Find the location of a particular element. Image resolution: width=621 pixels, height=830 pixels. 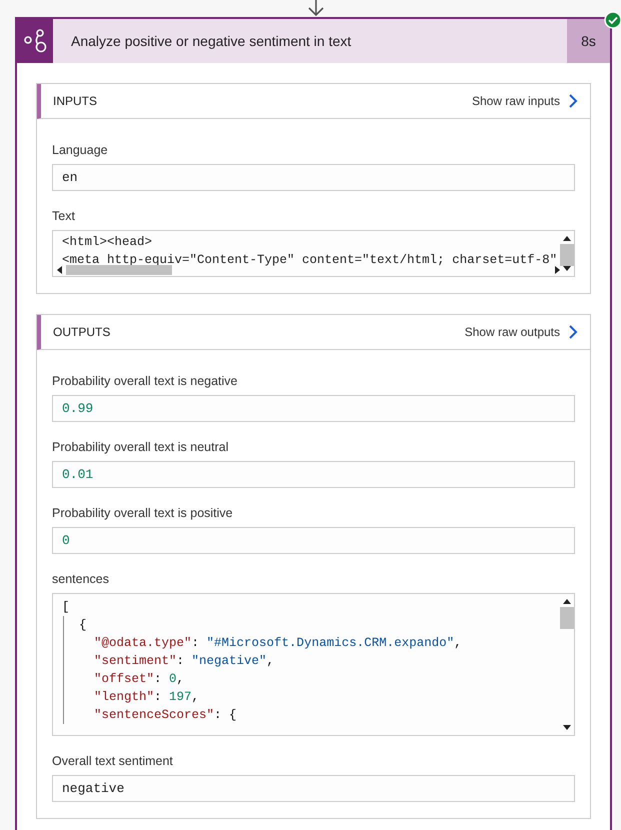

code-line: "sentenceScores": { is located at coordinates (166, 715).